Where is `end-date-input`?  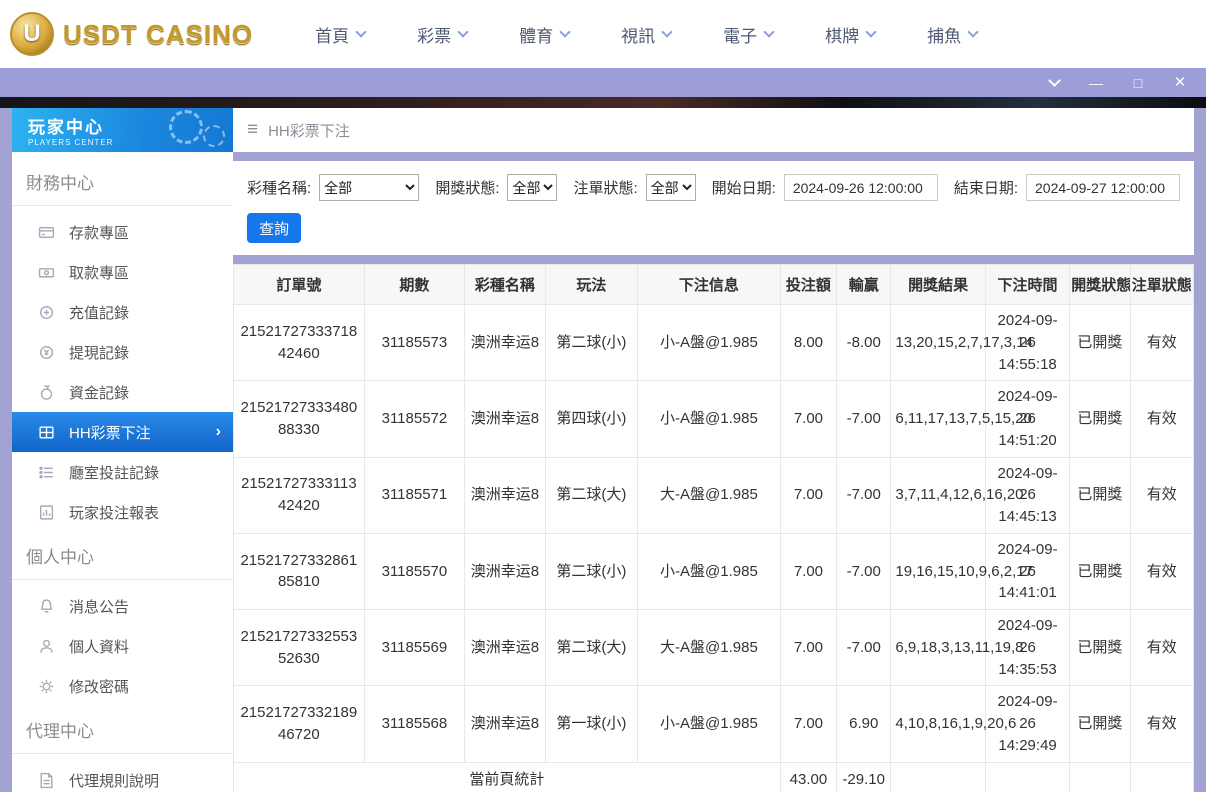
end-date-input is located at coordinates (1103, 187).